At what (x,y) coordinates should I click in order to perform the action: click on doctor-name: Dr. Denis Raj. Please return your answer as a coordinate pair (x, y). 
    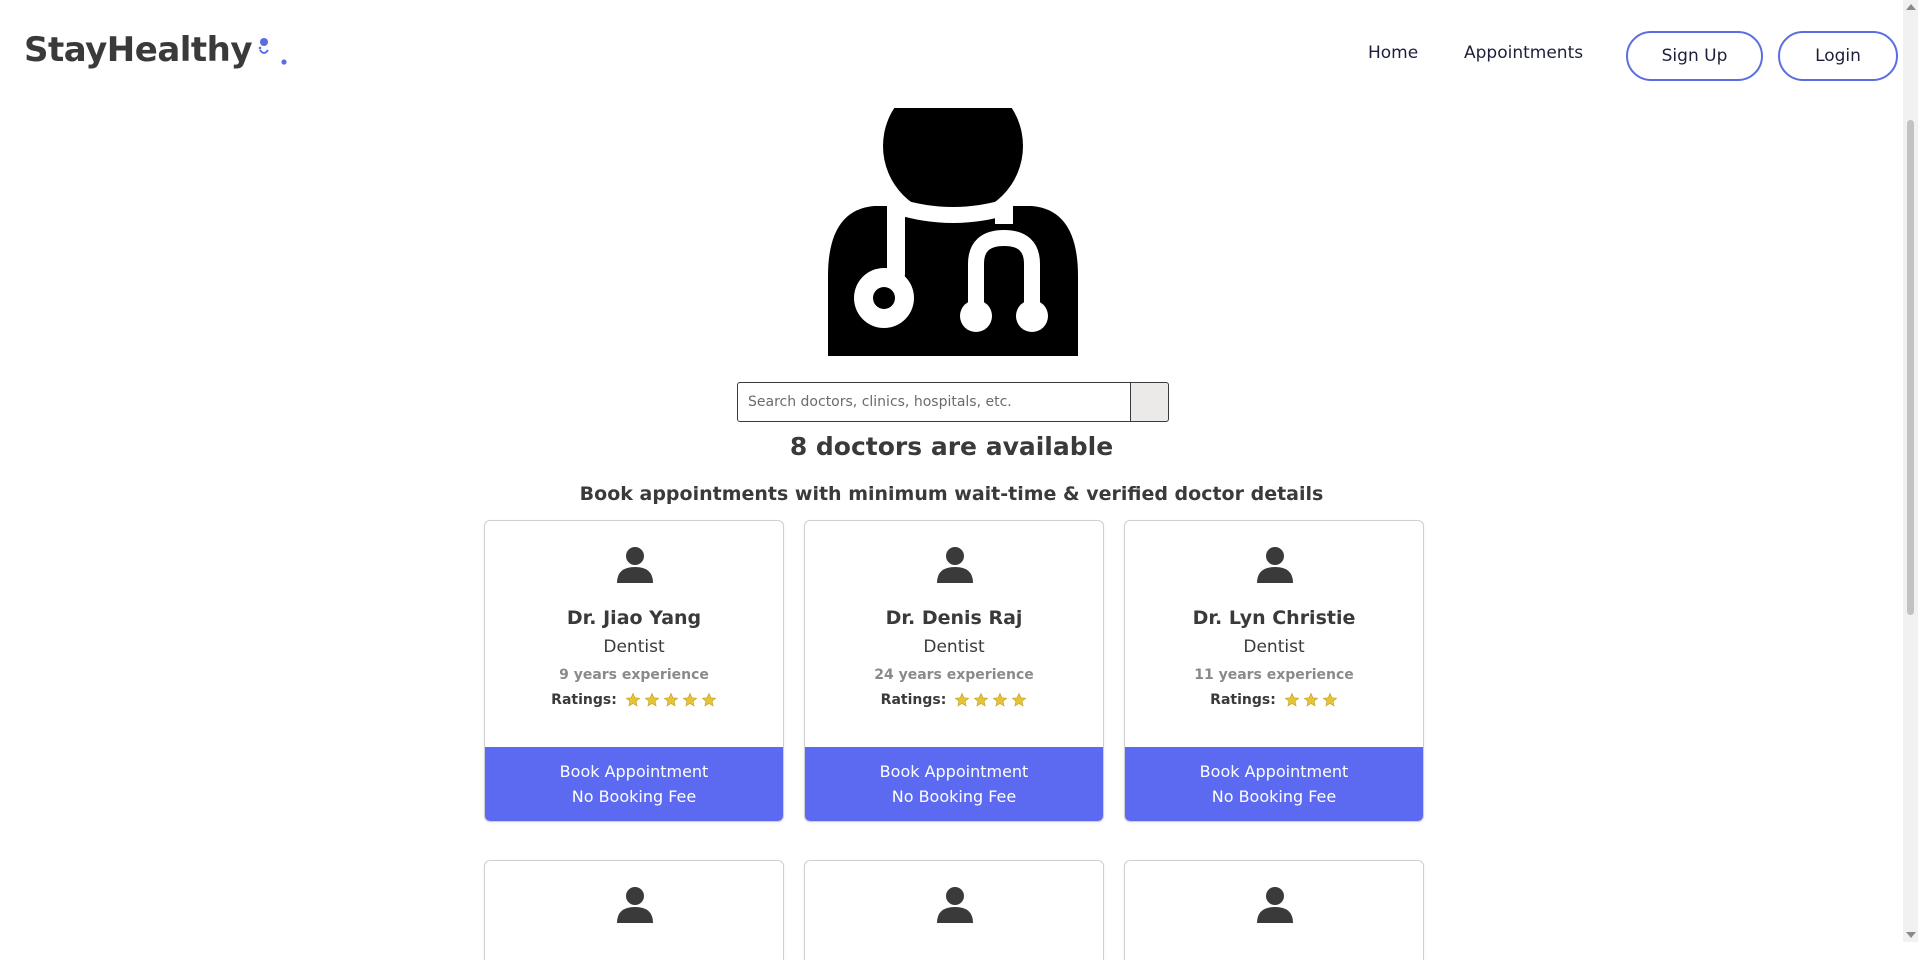
    Looking at the image, I should click on (954, 618).